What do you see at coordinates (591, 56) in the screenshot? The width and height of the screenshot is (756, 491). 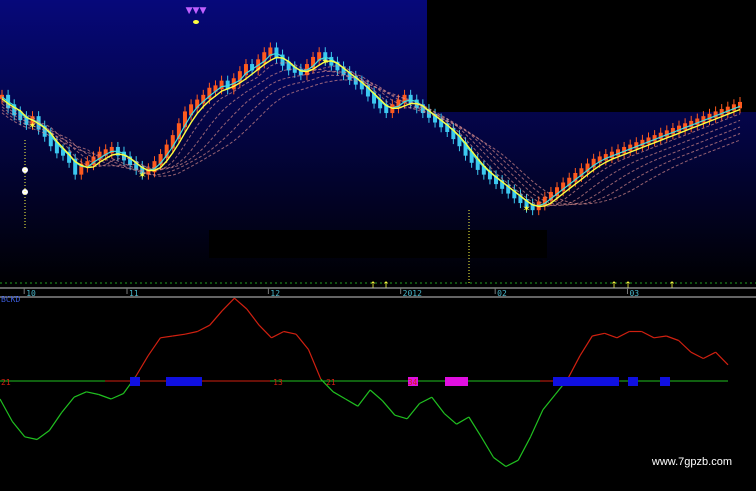 I see `overlay-box` at bounding box center [591, 56].